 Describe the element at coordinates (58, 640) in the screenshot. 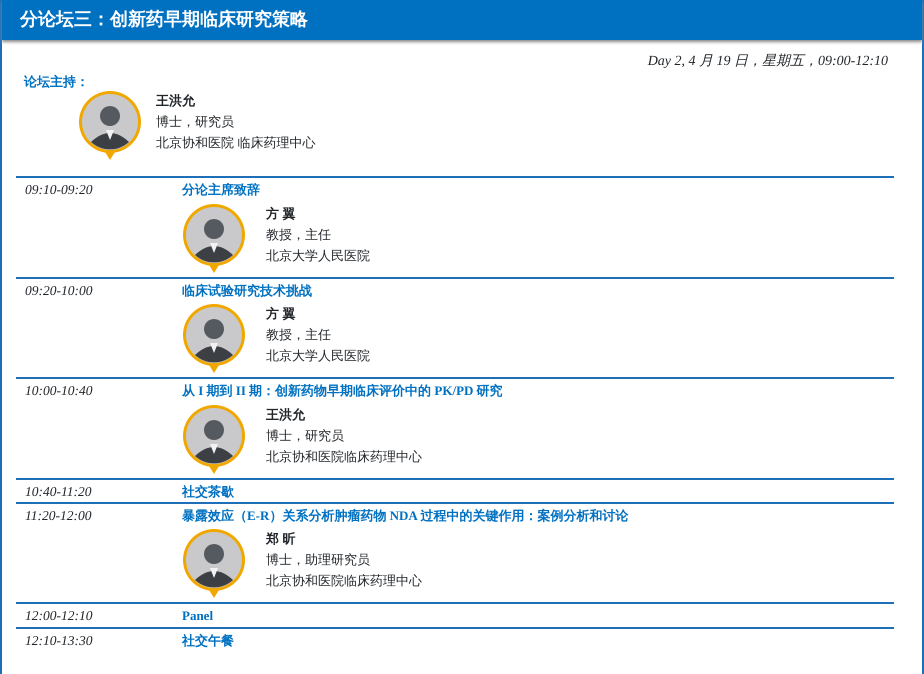

I see `session-time: 12:10-13:30` at that location.